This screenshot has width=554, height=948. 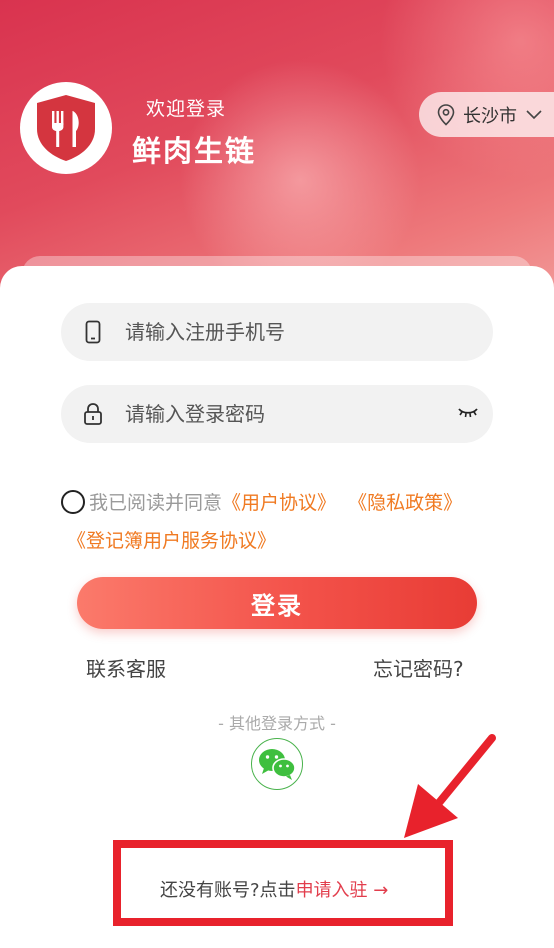 I want to click on agreement-block: 我已阅读并同意《用户协议》 《隐私政策》《登记簿用户服务协议》, so click(x=281, y=522).